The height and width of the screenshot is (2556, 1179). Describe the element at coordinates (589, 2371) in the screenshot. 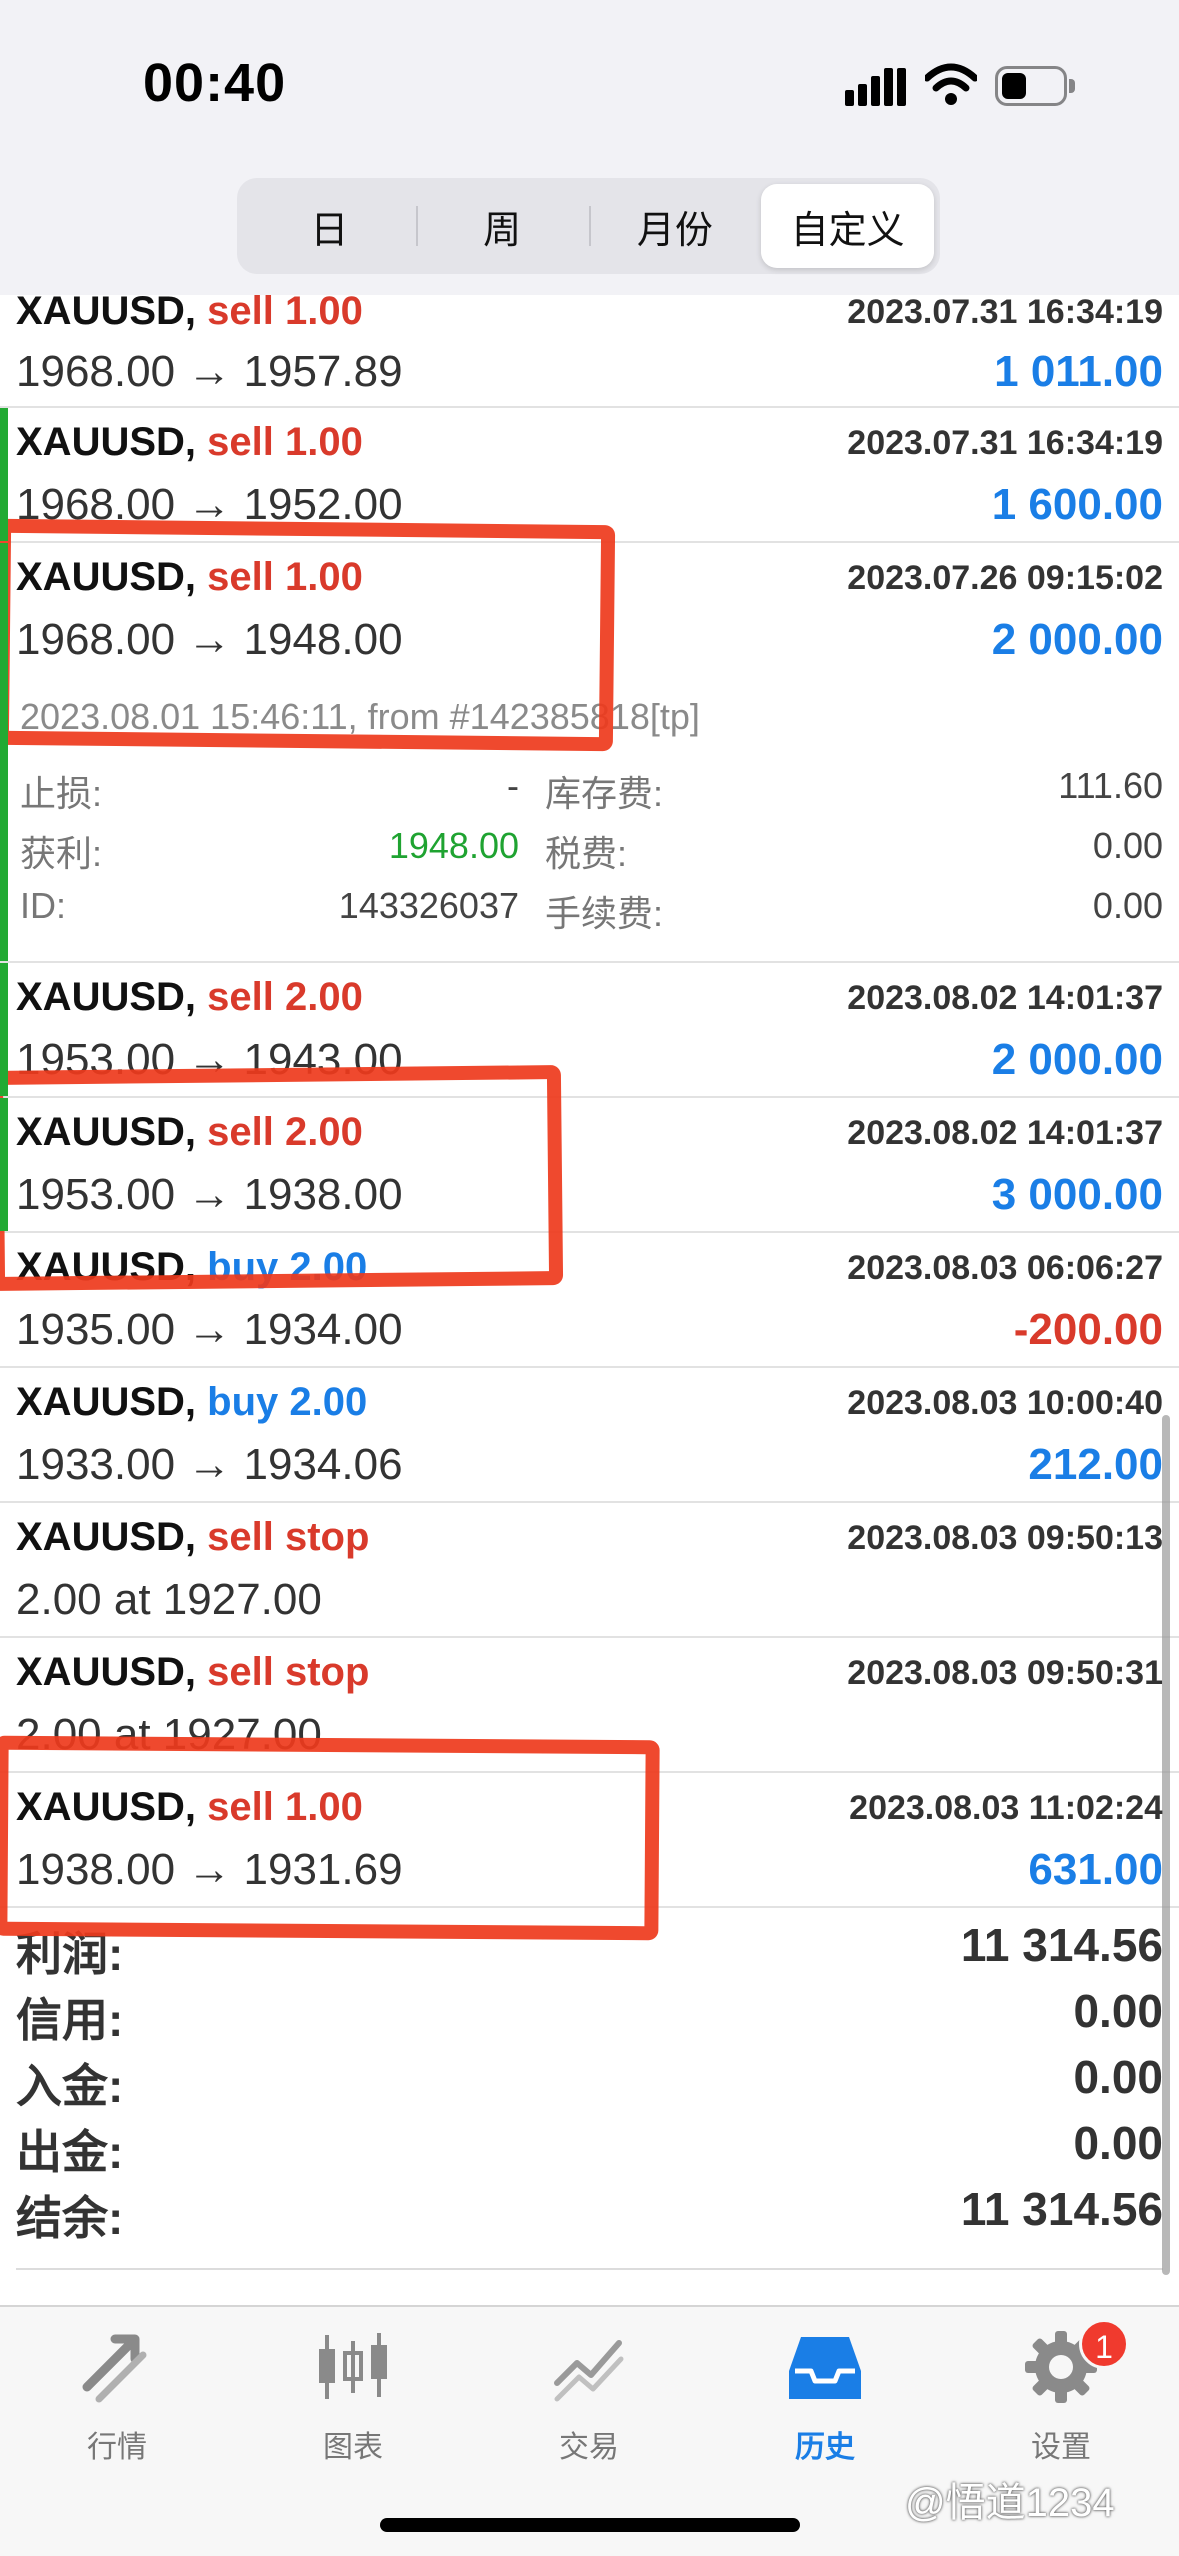

I see `trade-chart-icon` at that location.